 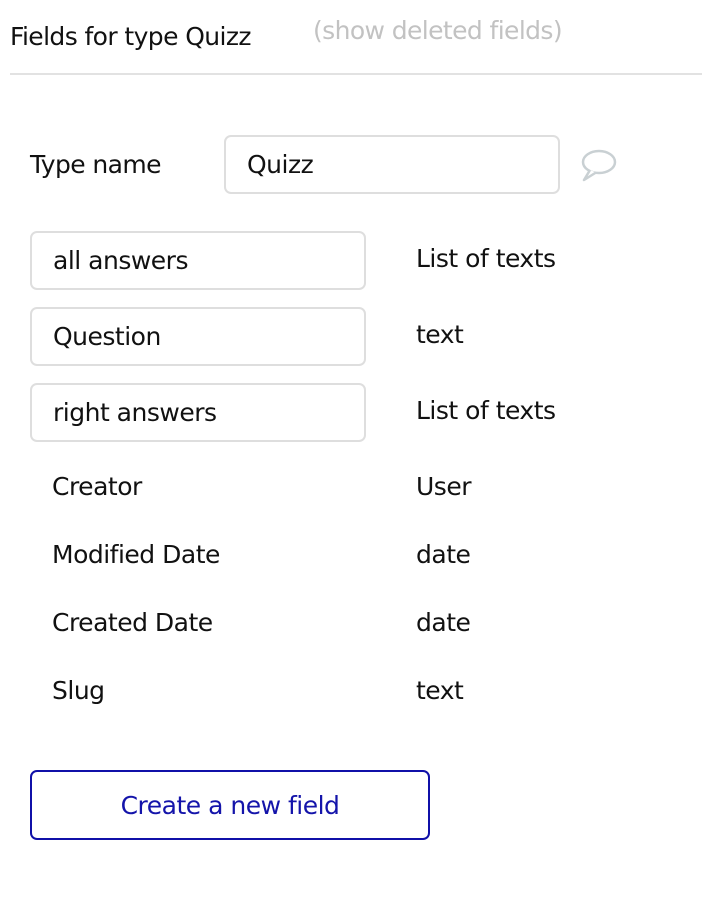 What do you see at coordinates (598, 165) in the screenshot?
I see `speech-bubble-icon` at bounding box center [598, 165].